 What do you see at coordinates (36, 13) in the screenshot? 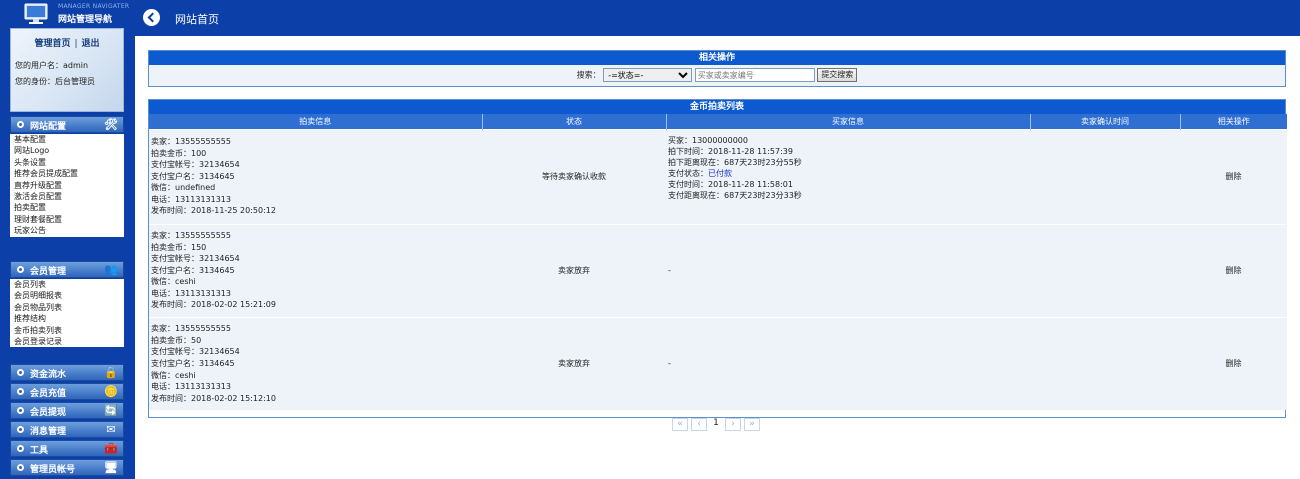
I see `computer-logo-icon` at bounding box center [36, 13].